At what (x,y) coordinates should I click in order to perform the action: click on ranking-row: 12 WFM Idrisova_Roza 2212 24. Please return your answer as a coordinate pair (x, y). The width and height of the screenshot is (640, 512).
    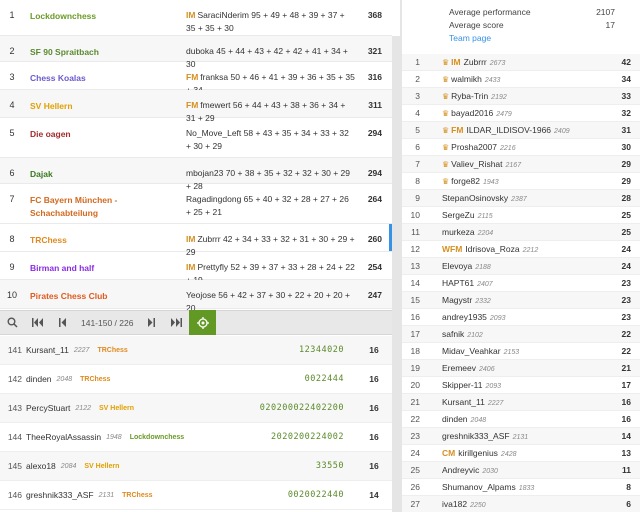
    Looking at the image, I should click on (521, 249).